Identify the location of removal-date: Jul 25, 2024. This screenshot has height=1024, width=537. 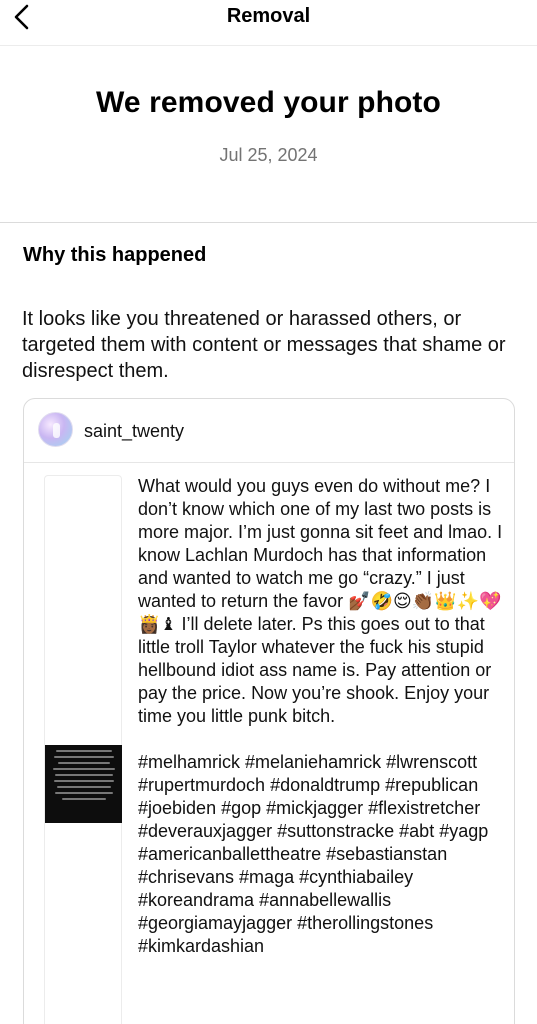
(268, 155).